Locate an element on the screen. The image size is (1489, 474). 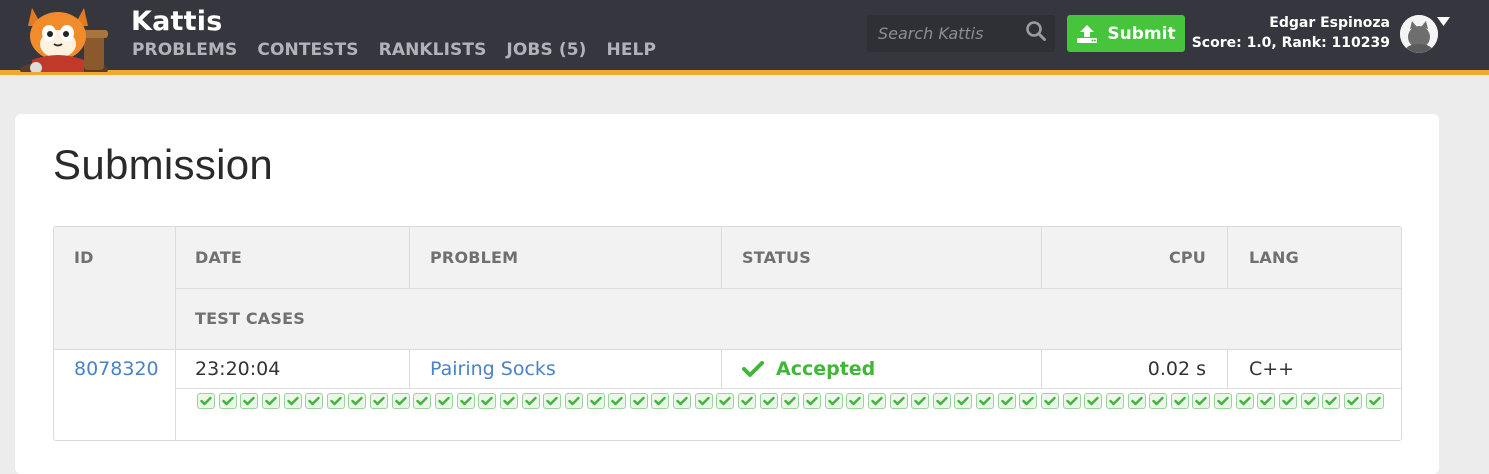
search-input is located at coordinates (942, 33).